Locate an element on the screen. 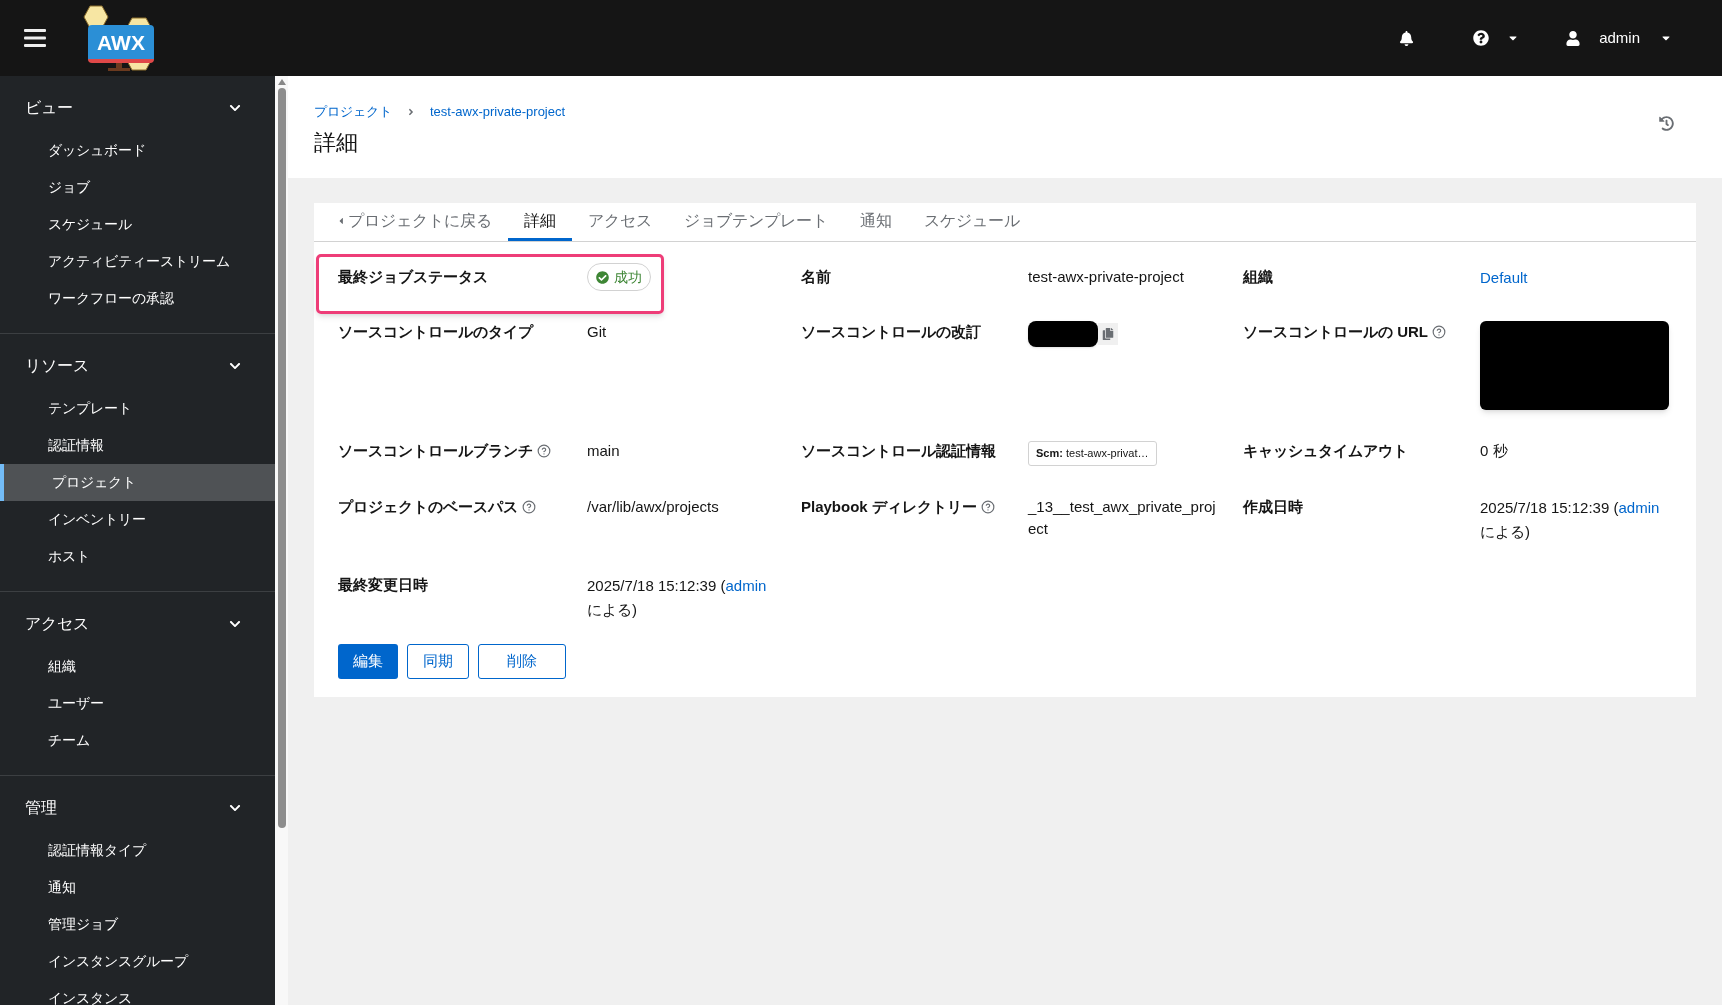  notification-bell-icon is located at coordinates (1407, 38).